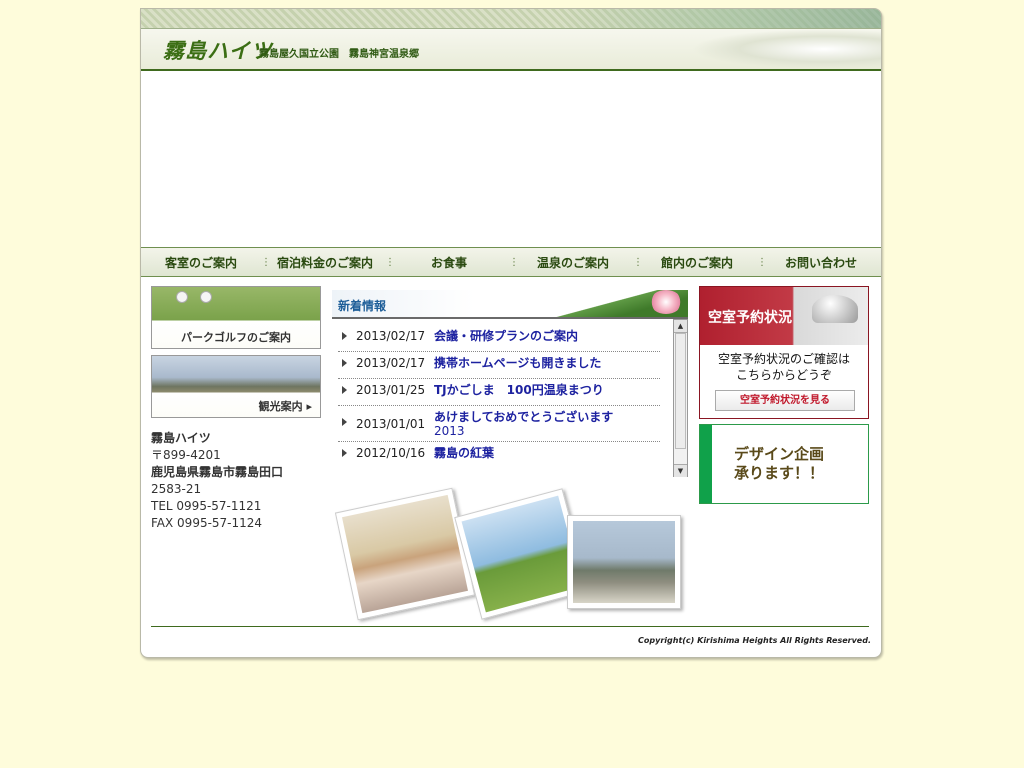 The height and width of the screenshot is (768, 1024). What do you see at coordinates (510, 626) in the screenshot?
I see `footer-divider` at bounding box center [510, 626].